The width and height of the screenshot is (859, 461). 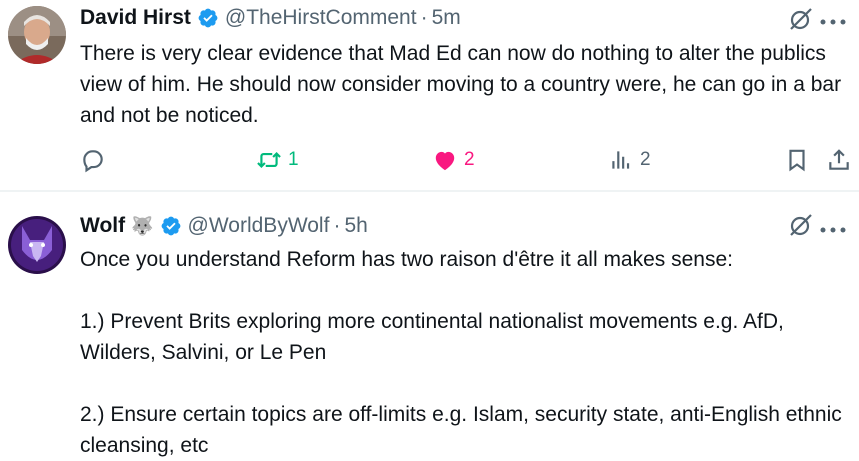 What do you see at coordinates (355, 226) in the screenshot?
I see `timestamp: 5h` at bounding box center [355, 226].